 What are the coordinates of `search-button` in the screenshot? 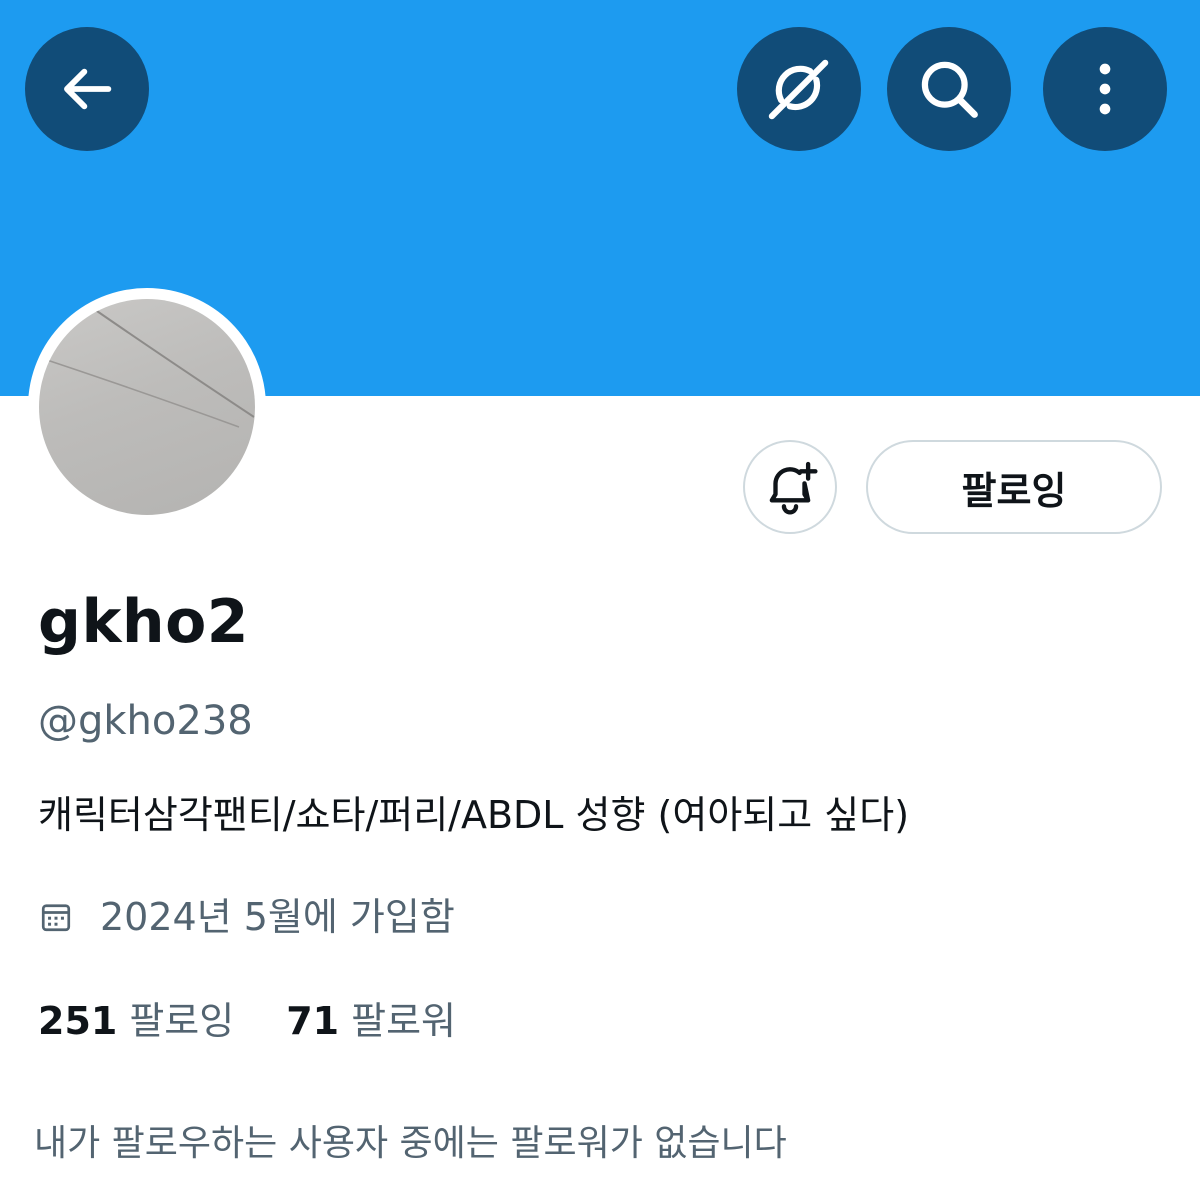 It's located at (949, 89).